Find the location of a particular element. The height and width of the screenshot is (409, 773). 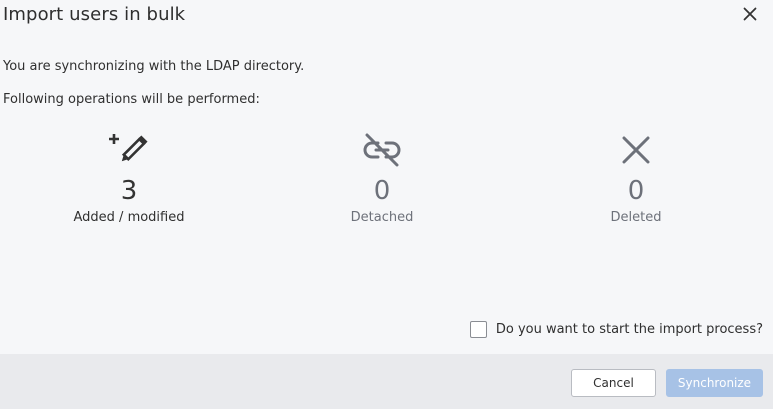

confirm-import-label: Do you want to start the import process? is located at coordinates (629, 329).